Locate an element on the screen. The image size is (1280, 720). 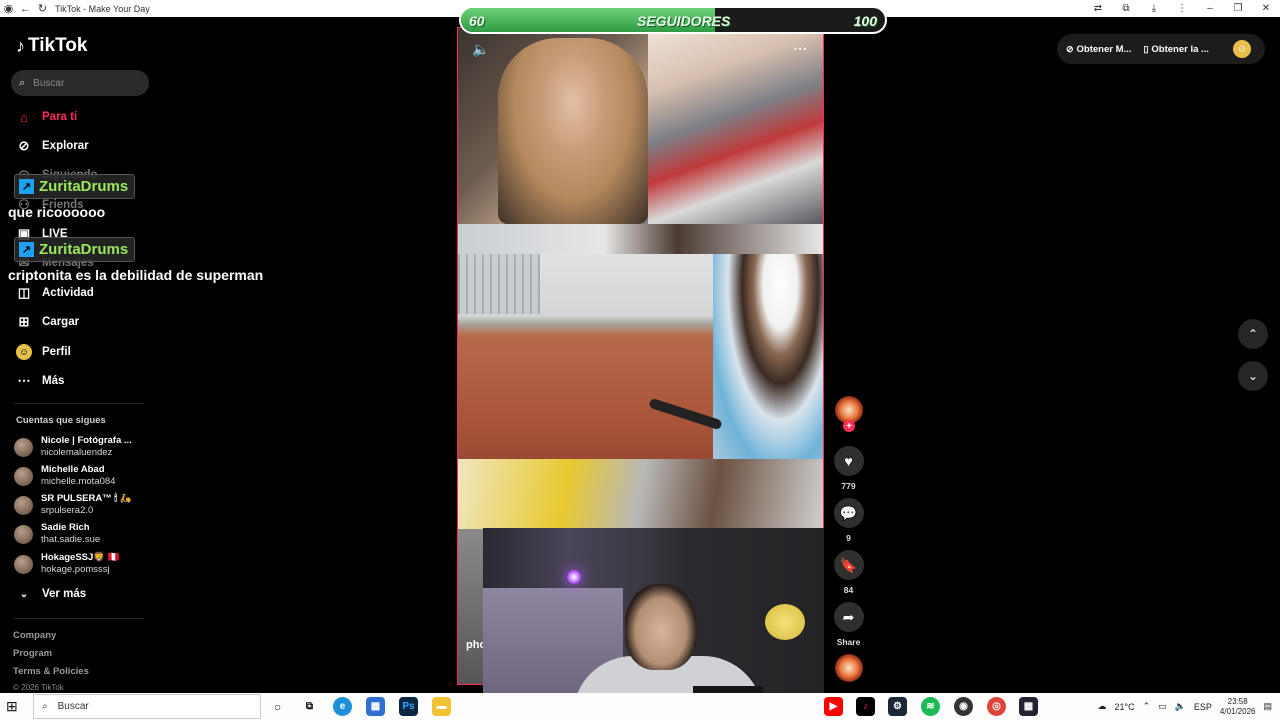
webcam-plush is located at coordinates (785, 622).